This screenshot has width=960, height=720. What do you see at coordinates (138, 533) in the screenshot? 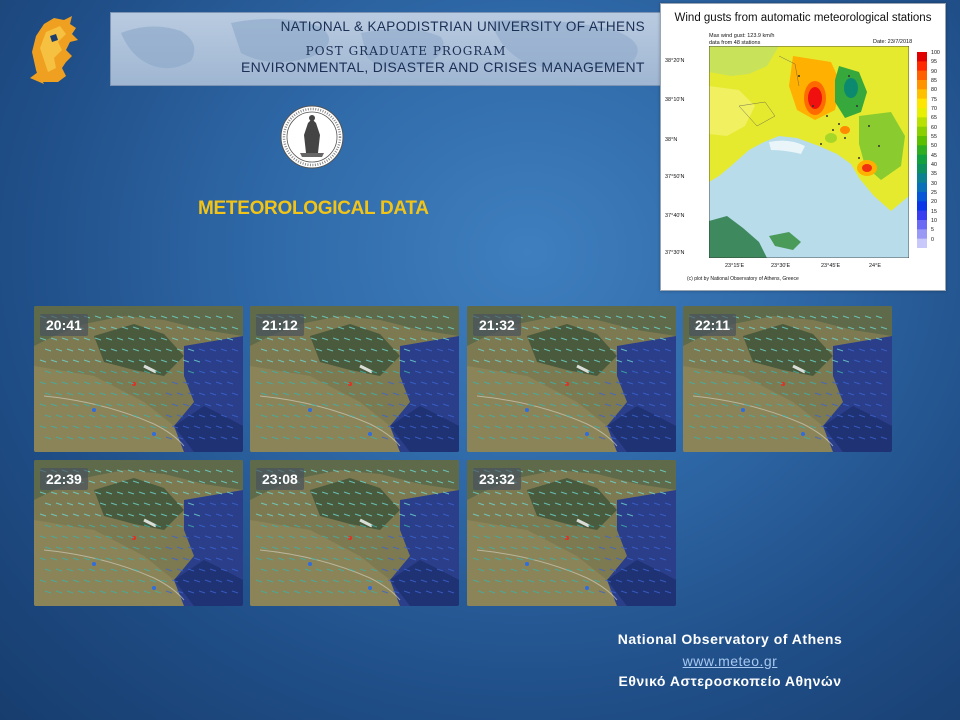
I see `wind-frame-thumbnail: 22:39` at bounding box center [138, 533].